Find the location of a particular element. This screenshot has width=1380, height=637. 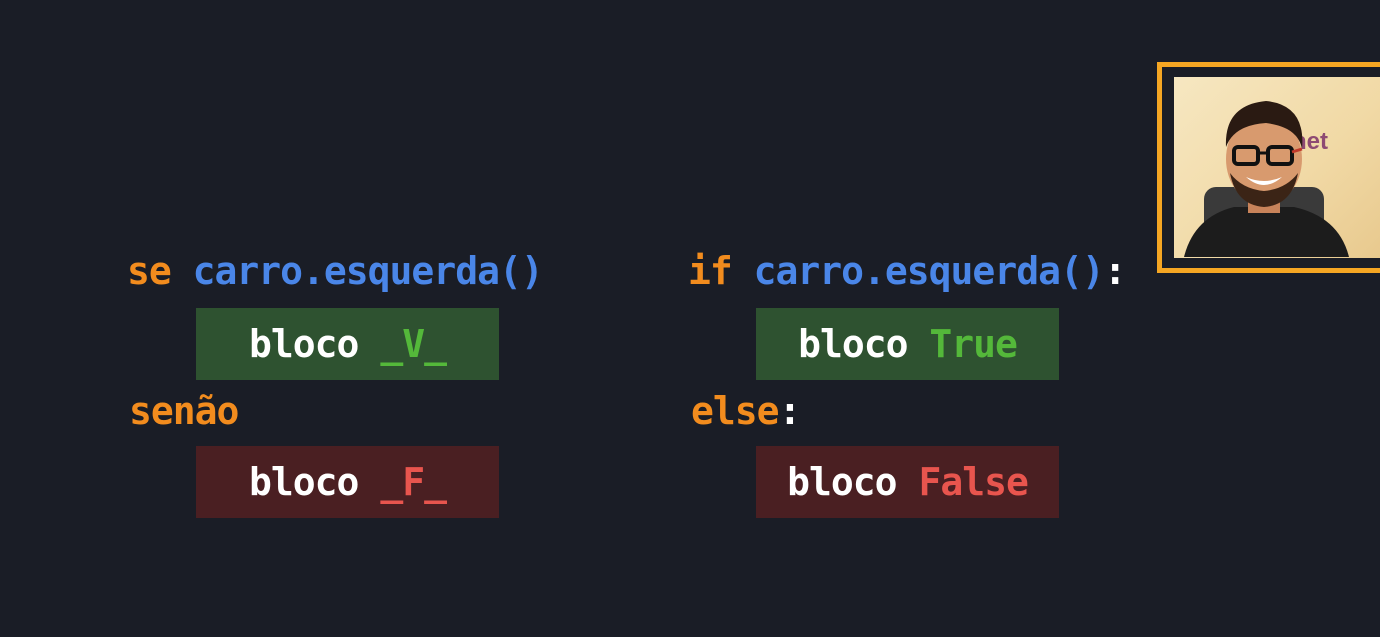

left-else-line: senão is located at coordinates (184, 411).